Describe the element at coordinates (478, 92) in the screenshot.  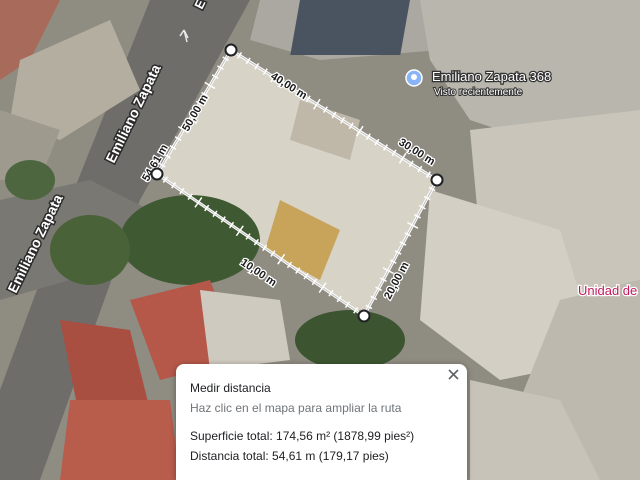
I see `place-subtitle: Visto recientemente` at that location.